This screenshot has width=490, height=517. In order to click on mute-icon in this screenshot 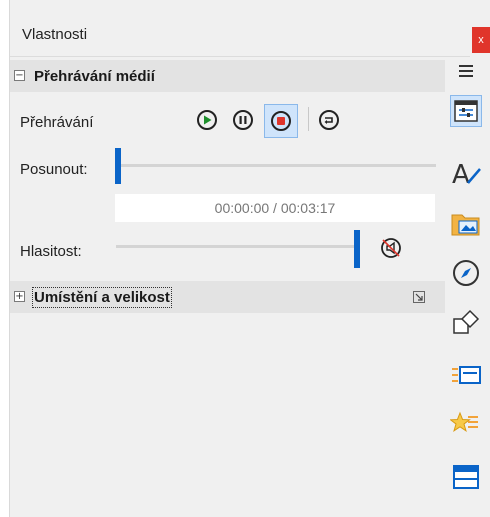, I will do `click(391, 248)`.